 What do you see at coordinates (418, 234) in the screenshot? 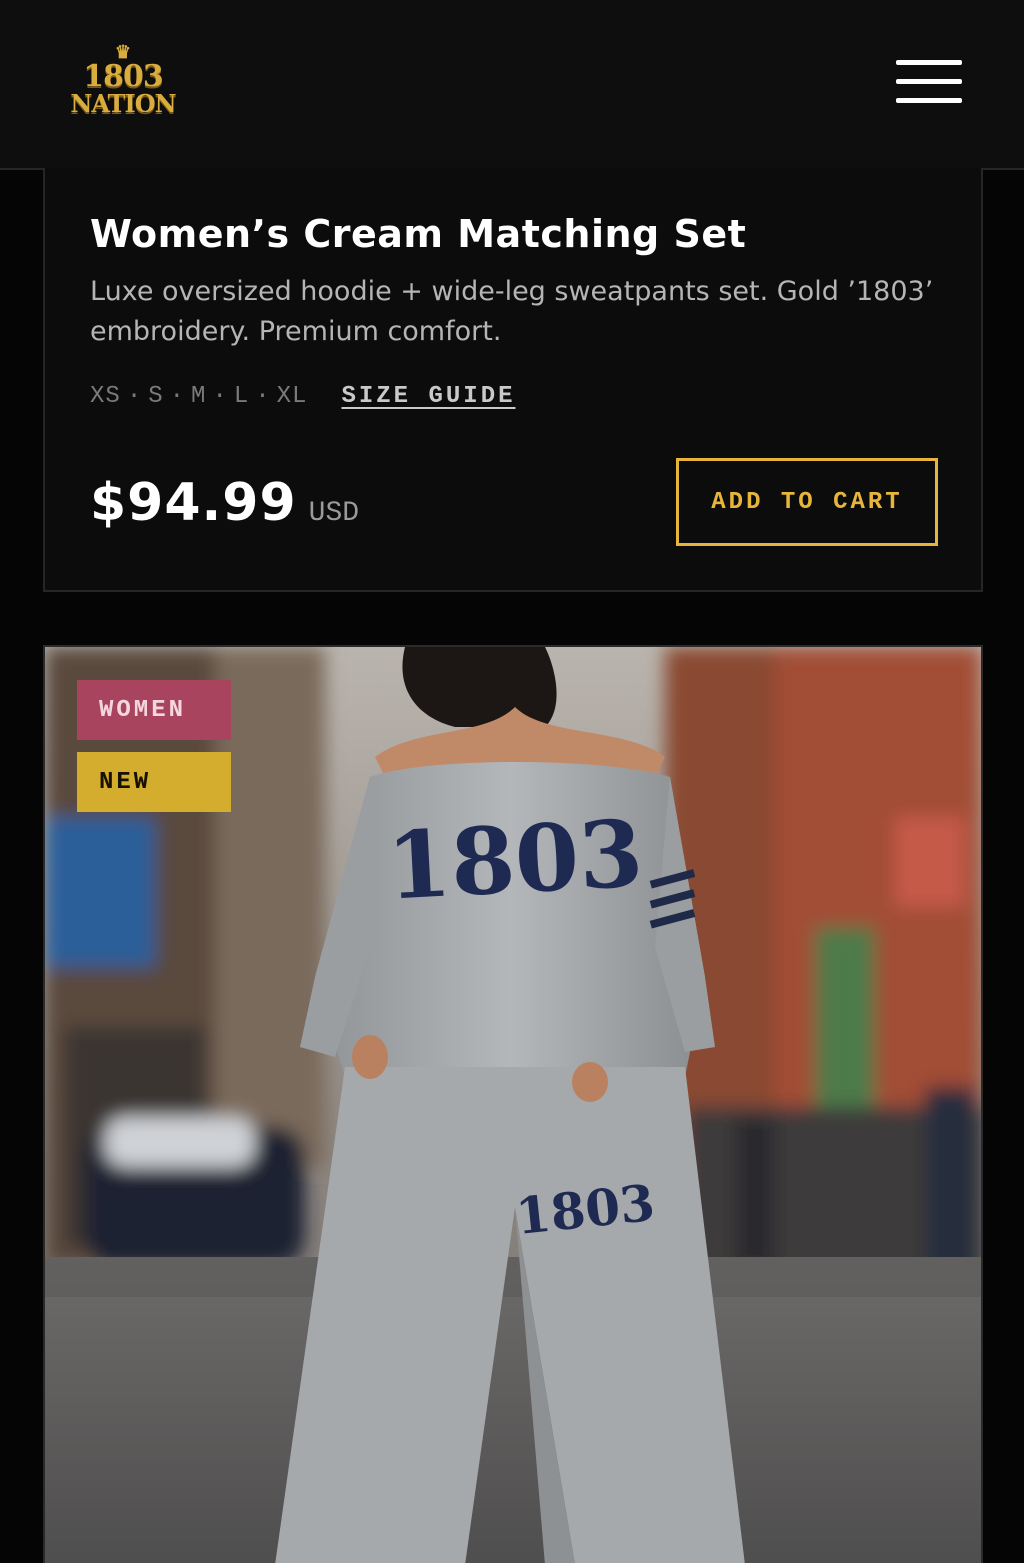
I see `product-title: Women’s Cream Matching Set` at bounding box center [418, 234].